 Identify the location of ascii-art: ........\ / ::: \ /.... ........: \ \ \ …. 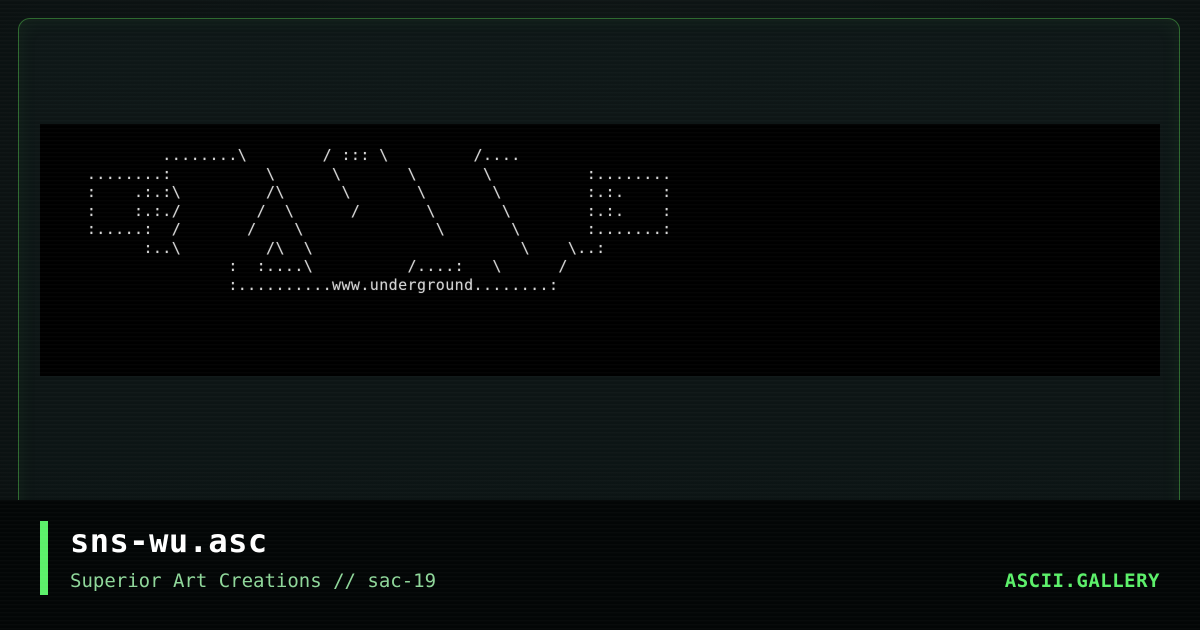
(379, 220).